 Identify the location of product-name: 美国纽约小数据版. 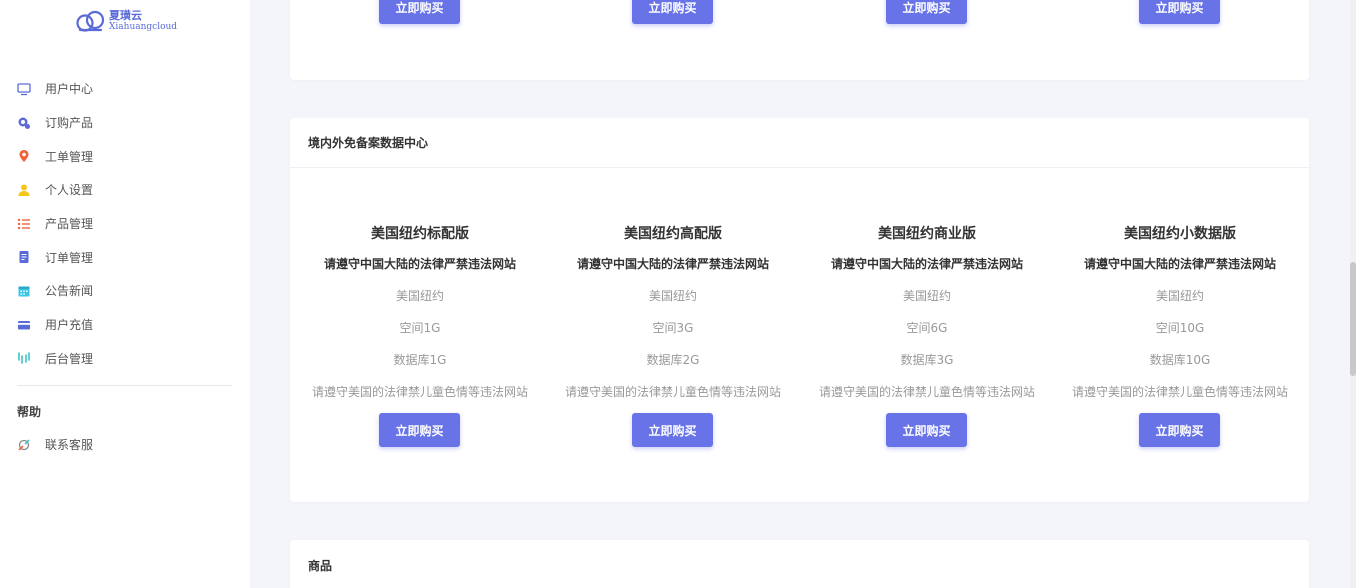
(1180, 234).